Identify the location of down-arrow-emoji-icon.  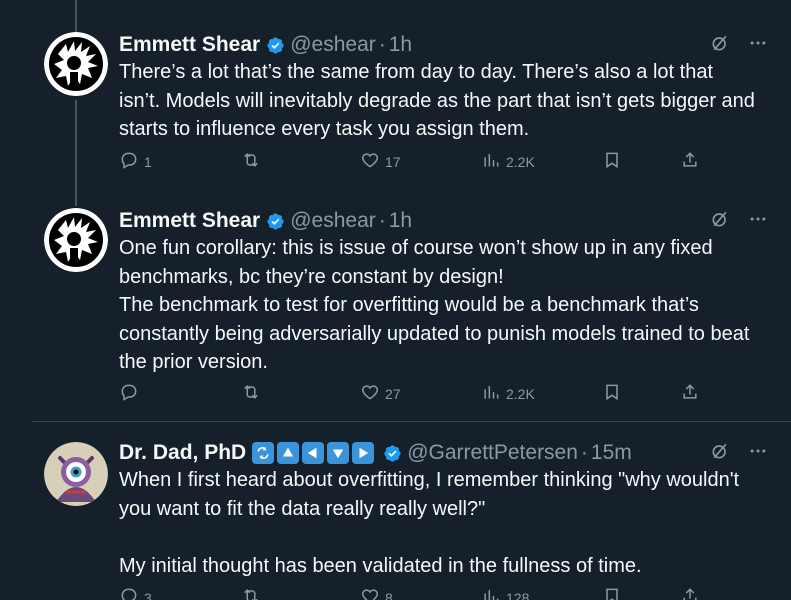
(338, 453).